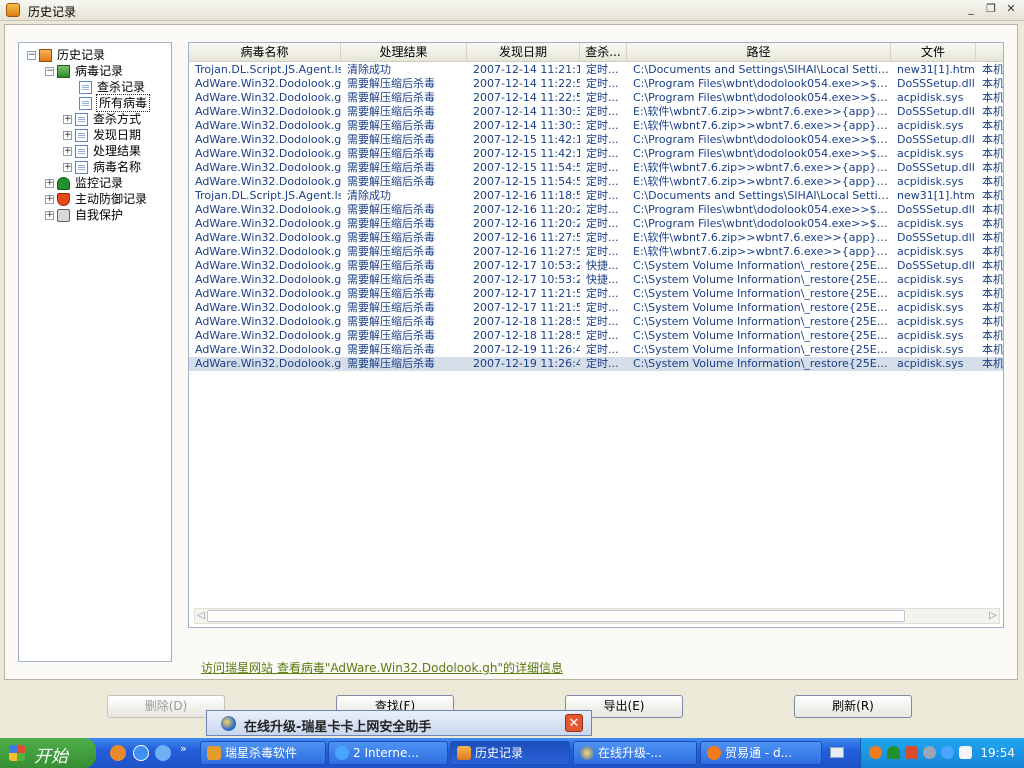  I want to click on tray-umbrella-icon, so click(893, 752).